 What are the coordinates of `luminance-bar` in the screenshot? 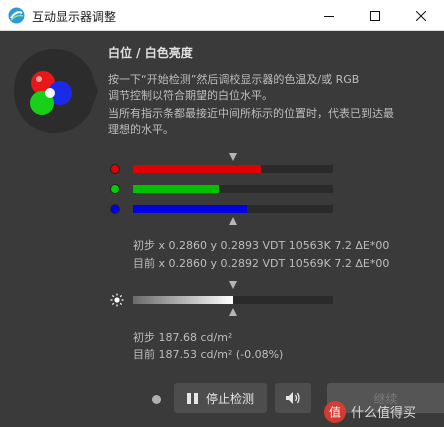 It's located at (233, 300).